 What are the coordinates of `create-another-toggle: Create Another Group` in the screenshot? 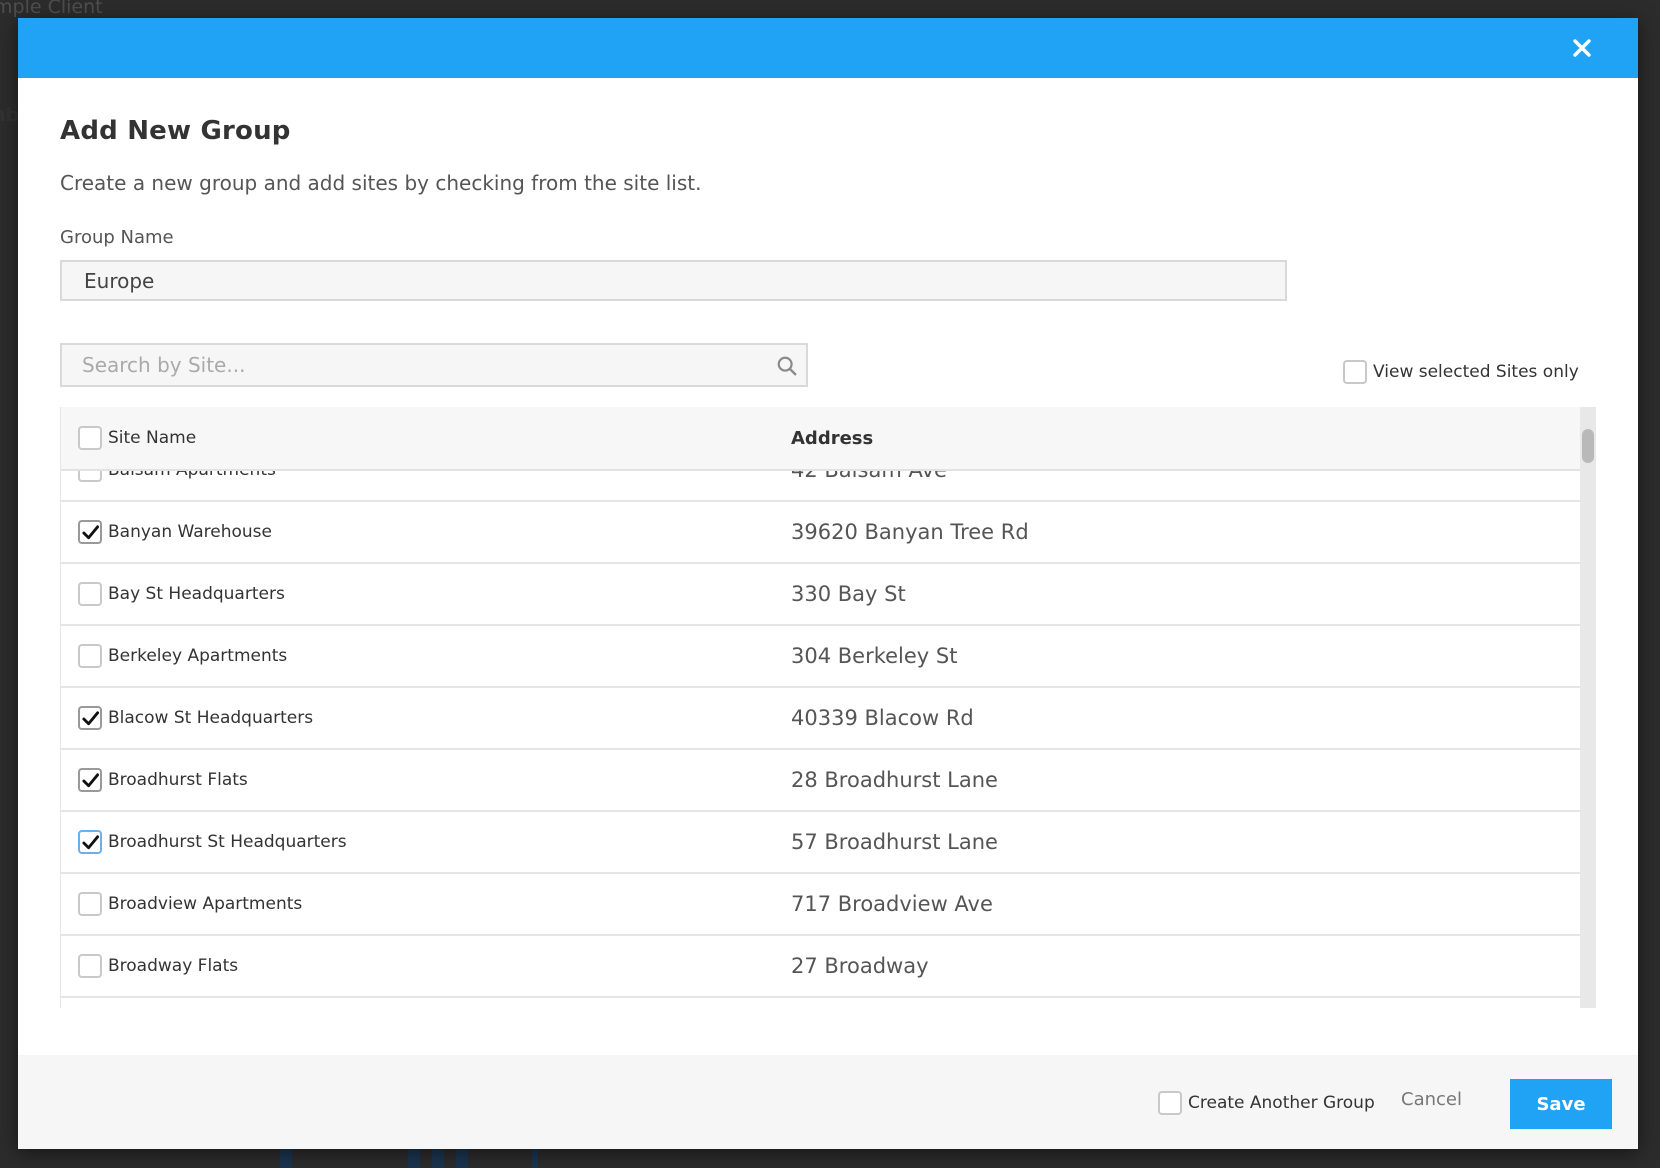 It's located at (1266, 1103).